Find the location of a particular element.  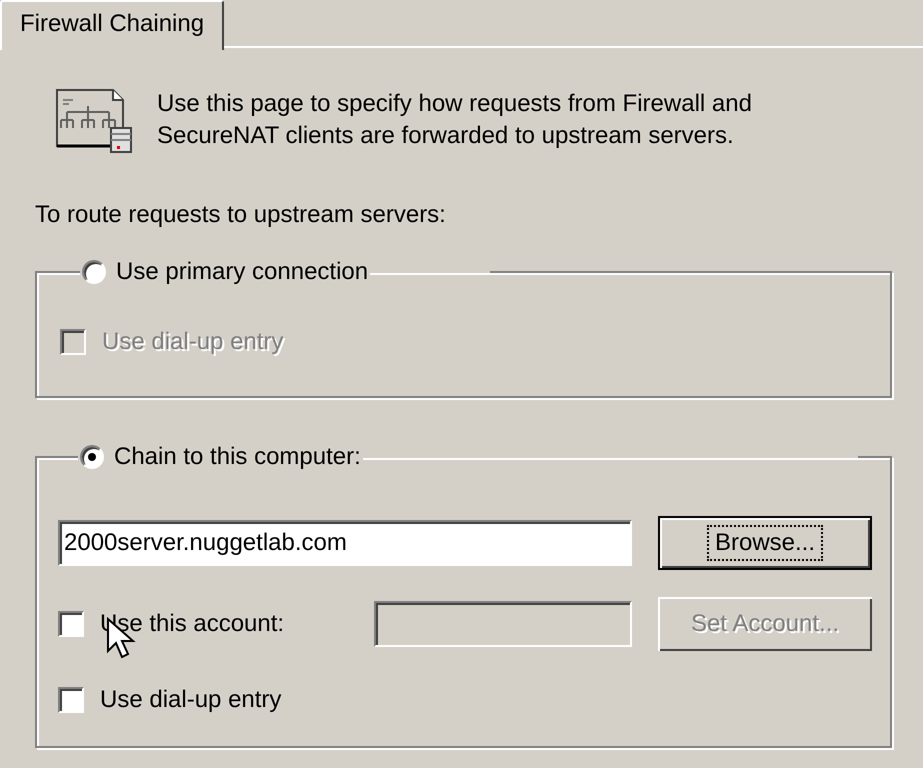

radio-label: Chain to this computer: is located at coordinates (237, 457).